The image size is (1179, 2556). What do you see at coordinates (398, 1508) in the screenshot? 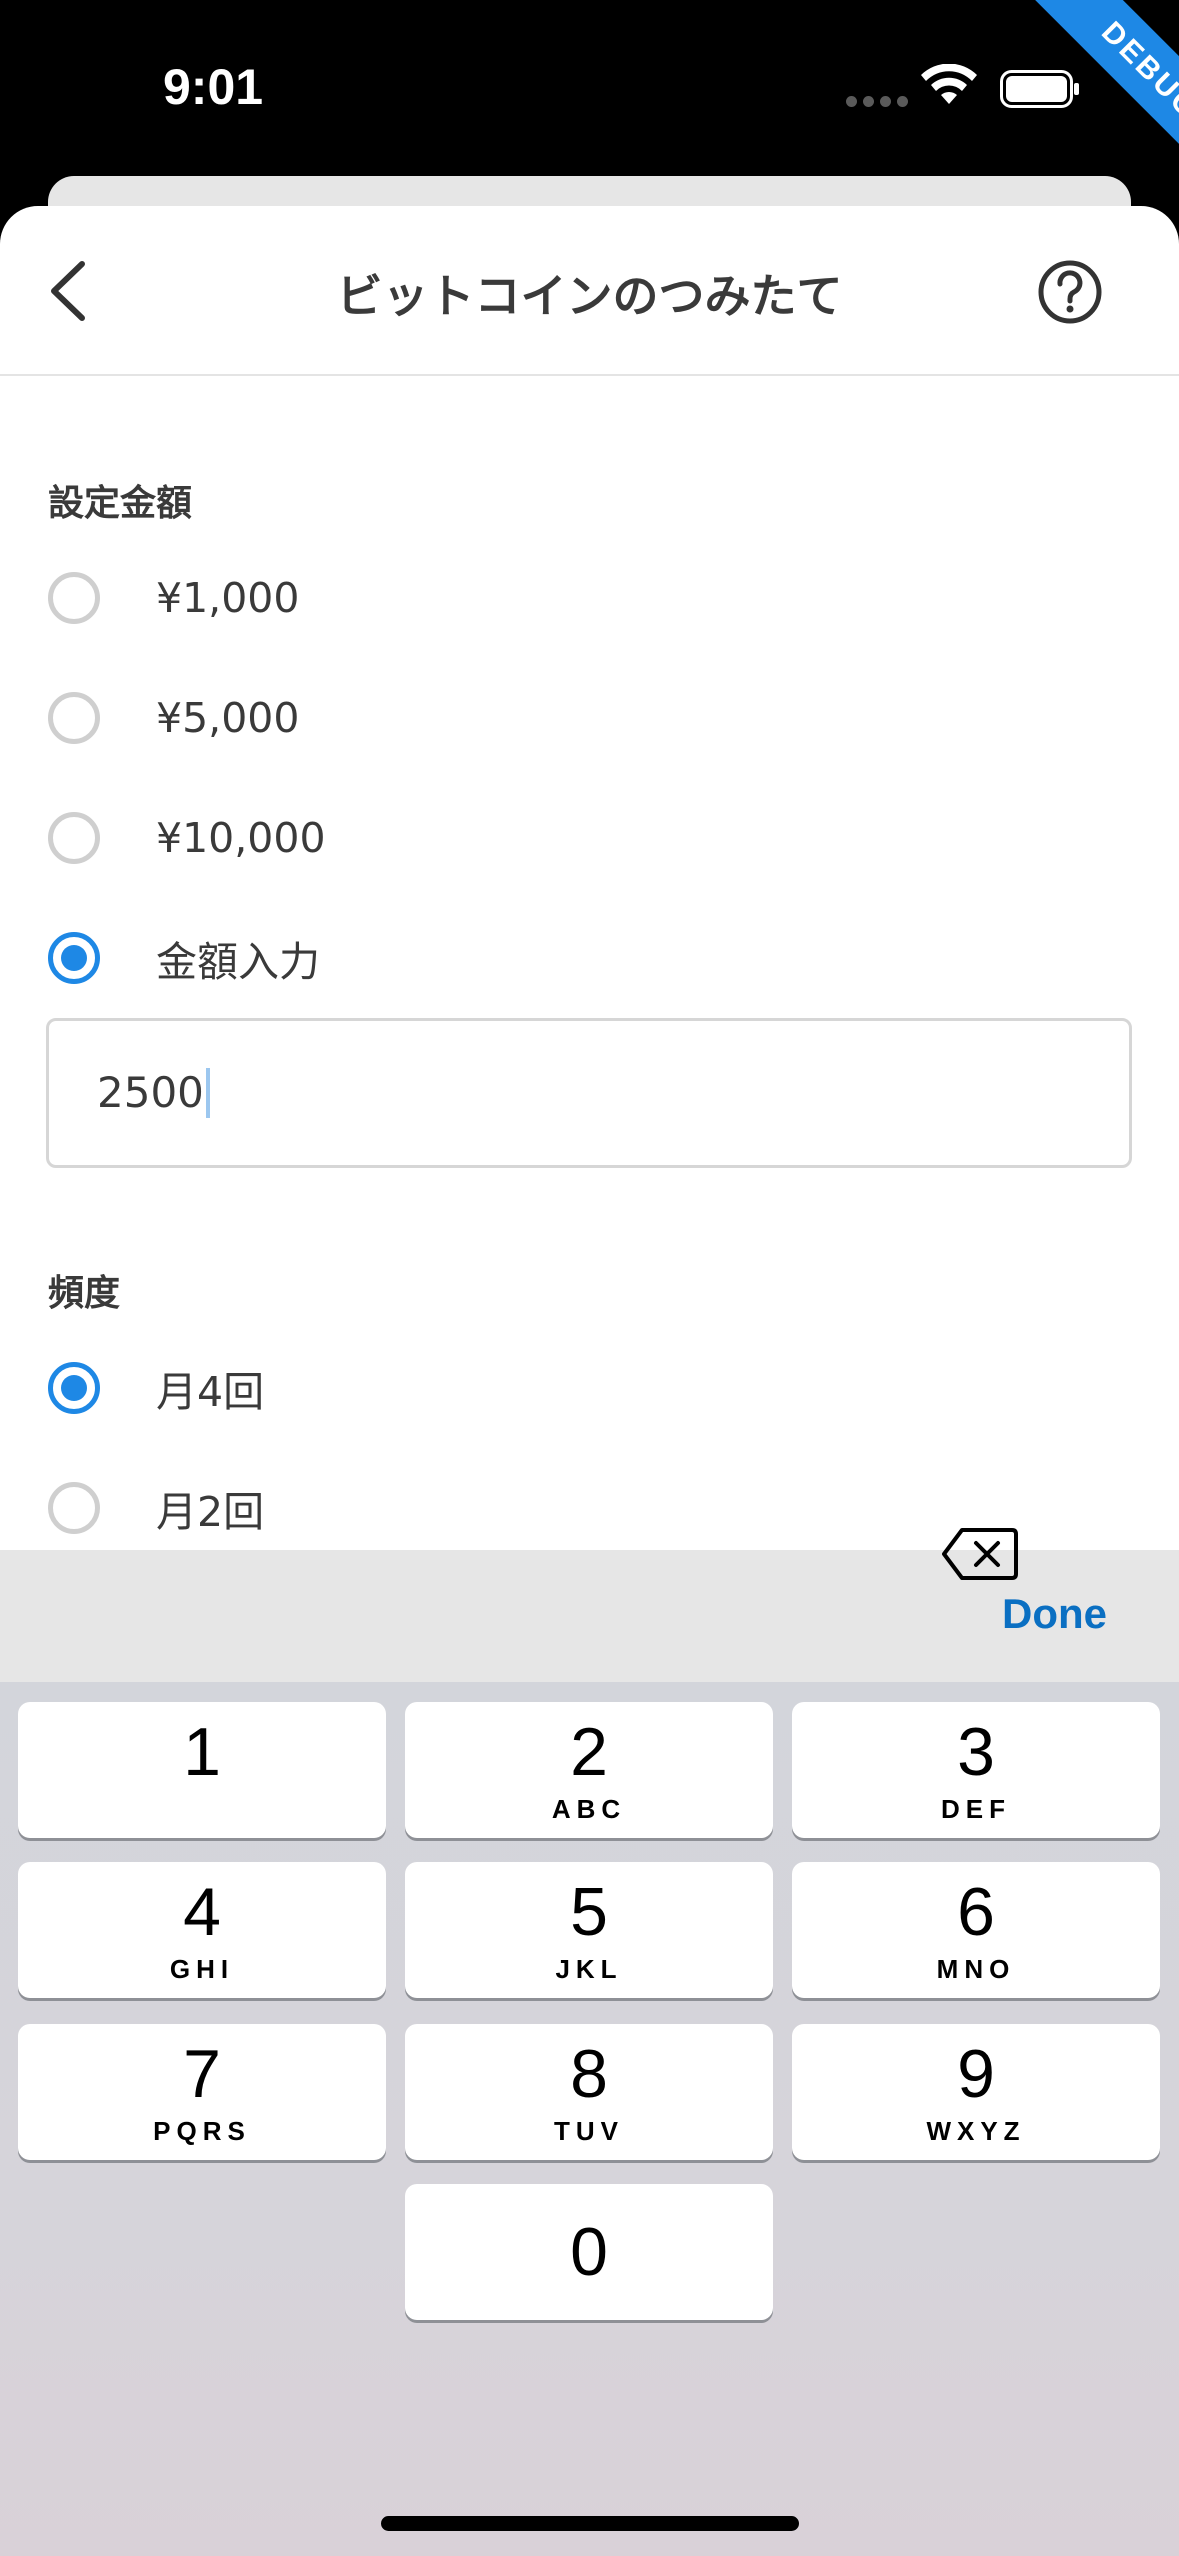
I see `frequency-option-2: 月2回` at bounding box center [398, 1508].